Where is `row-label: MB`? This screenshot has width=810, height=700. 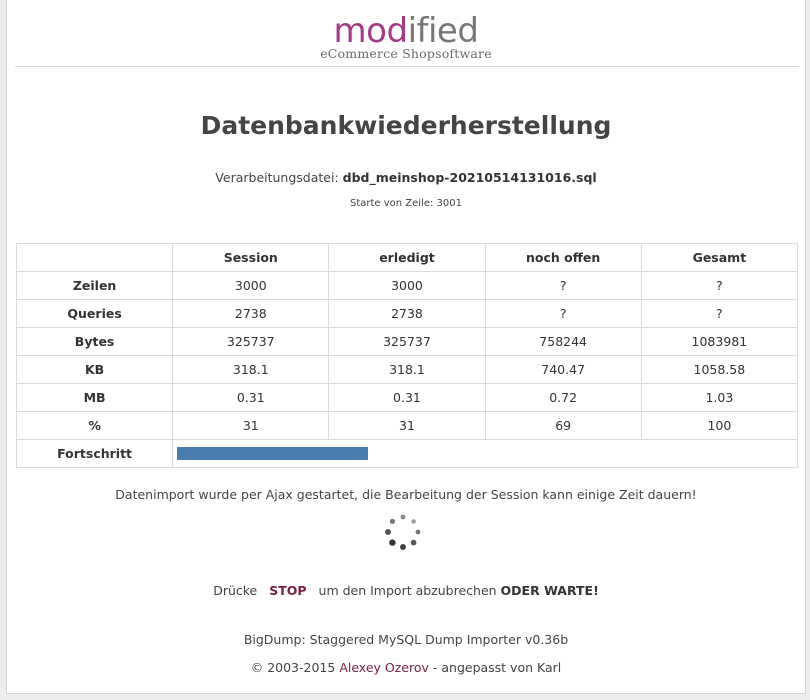
row-label: MB is located at coordinates (94, 397).